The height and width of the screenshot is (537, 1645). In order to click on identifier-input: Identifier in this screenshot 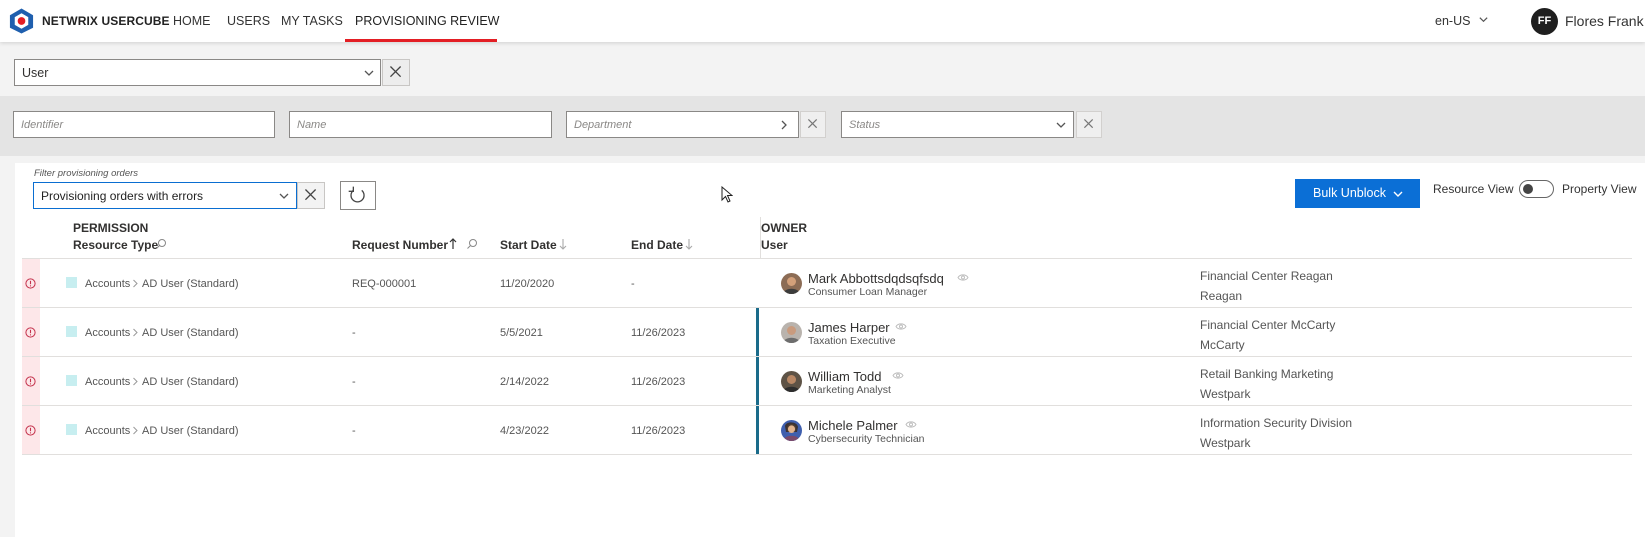, I will do `click(144, 124)`.